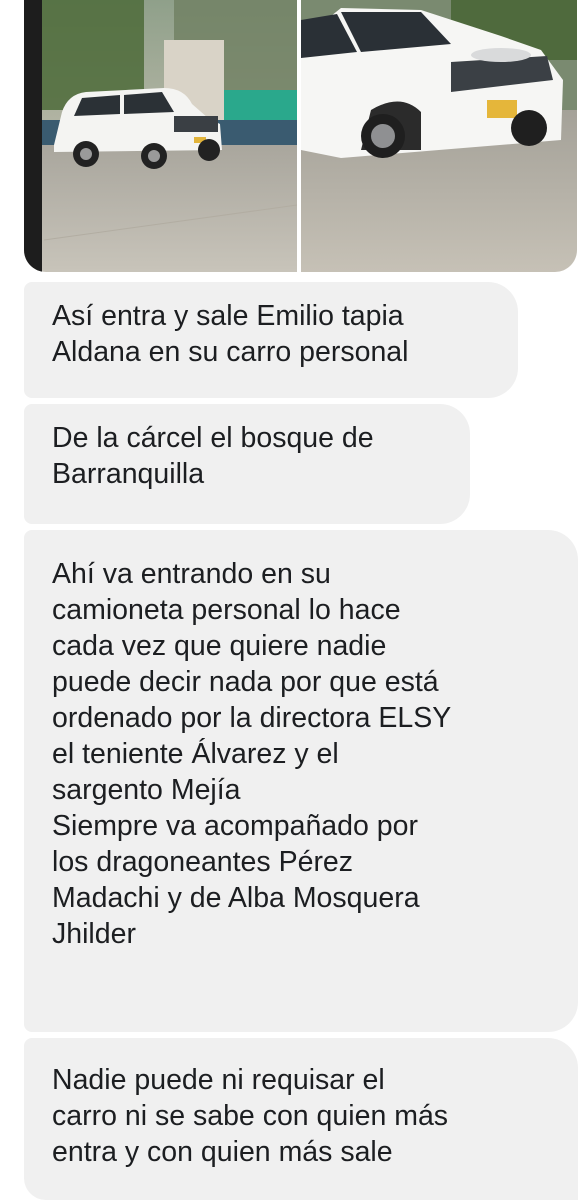 This screenshot has height=1200, width=583. I want to click on photo-suv-close, so click(439, 136).